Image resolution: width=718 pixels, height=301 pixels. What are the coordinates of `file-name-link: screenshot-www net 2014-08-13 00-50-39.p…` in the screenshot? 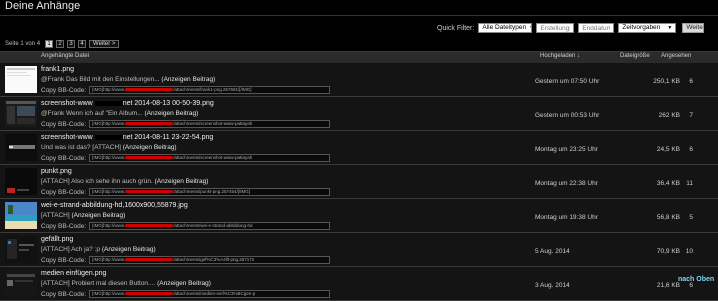 It's located at (127, 103).